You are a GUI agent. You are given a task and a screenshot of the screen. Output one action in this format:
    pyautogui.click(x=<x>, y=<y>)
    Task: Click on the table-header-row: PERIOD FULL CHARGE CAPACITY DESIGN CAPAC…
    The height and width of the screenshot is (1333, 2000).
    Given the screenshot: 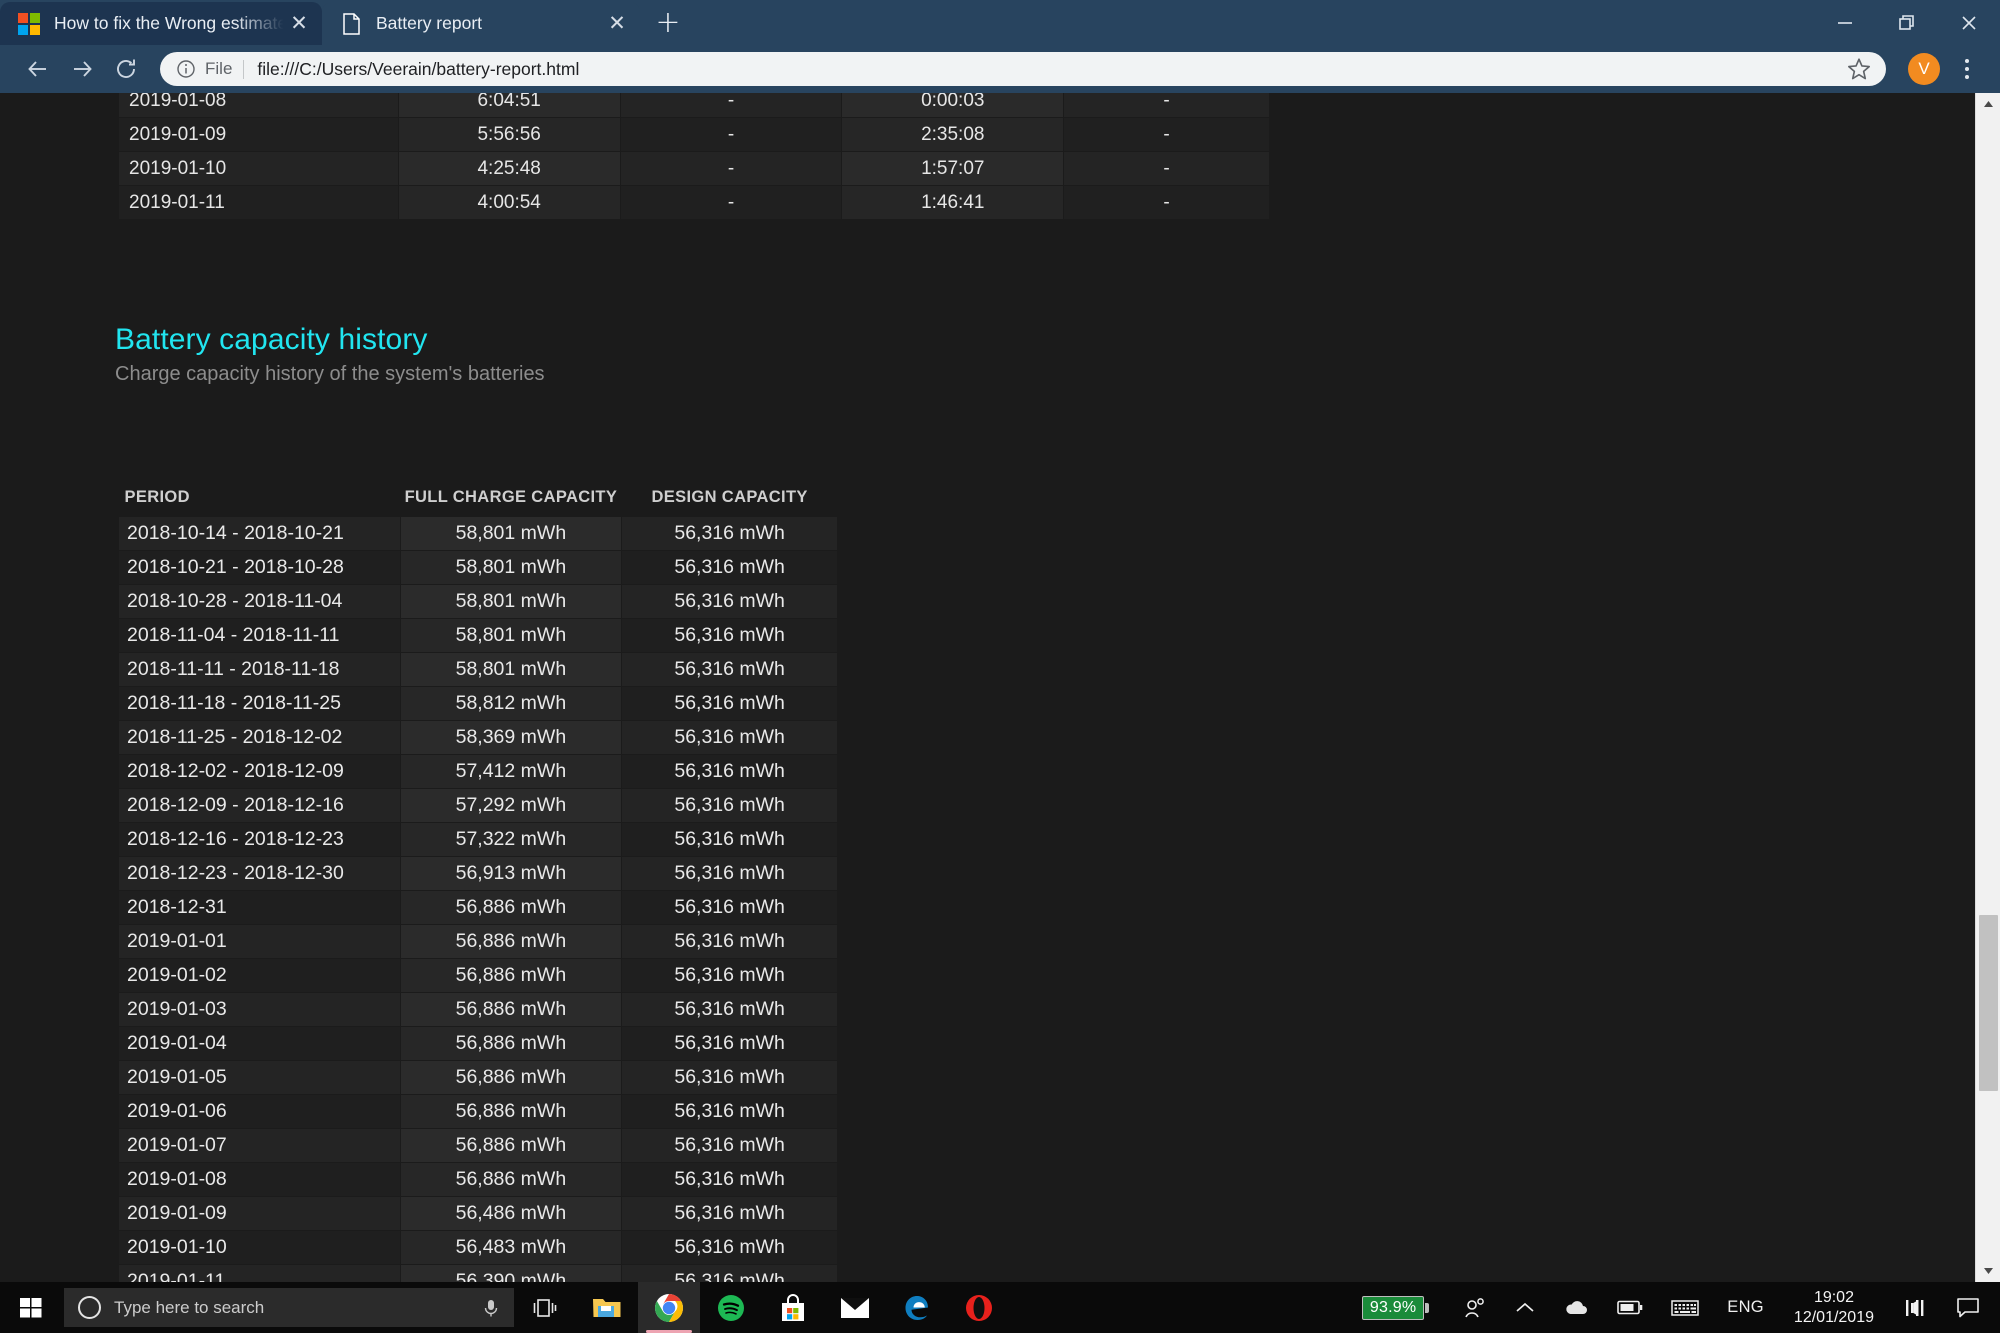 What is the action you would take?
    pyautogui.click(x=478, y=502)
    